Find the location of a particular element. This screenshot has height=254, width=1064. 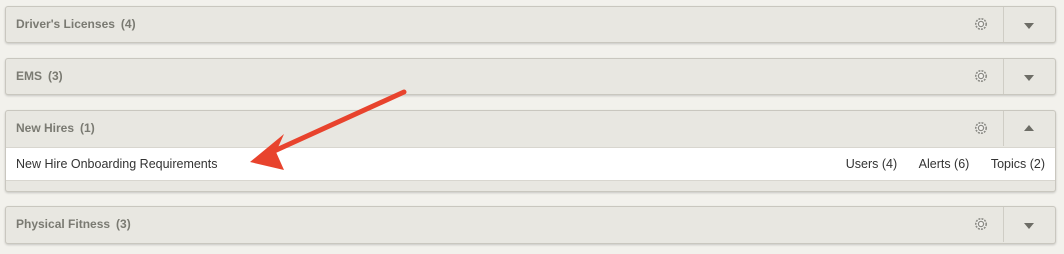

chevron-up-icon is located at coordinates (1029, 128).